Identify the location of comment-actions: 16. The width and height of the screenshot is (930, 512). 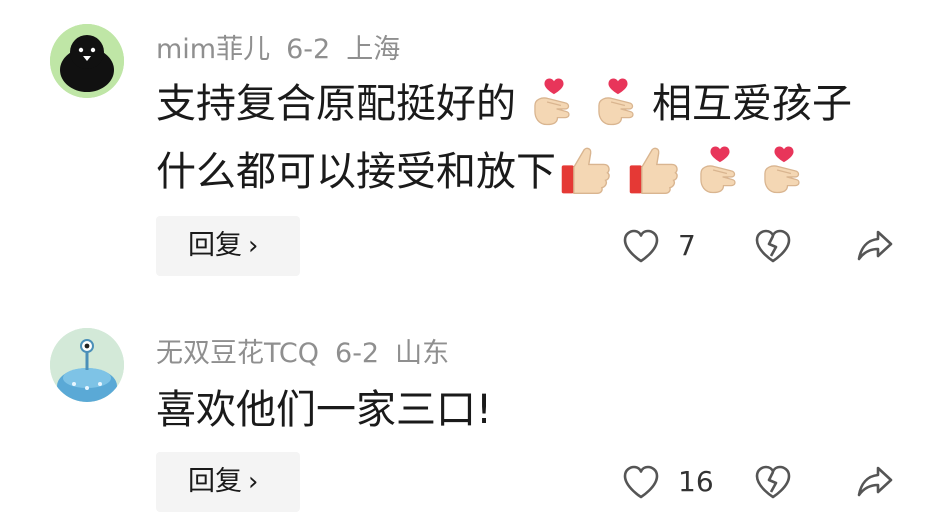
(755, 482).